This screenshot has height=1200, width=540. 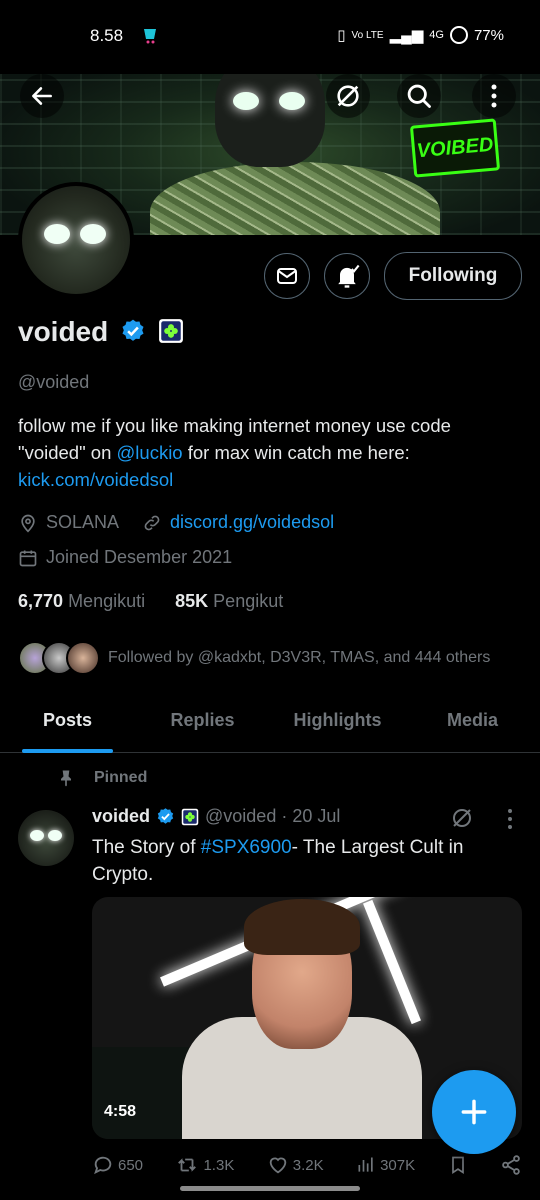 What do you see at coordinates (455, 148) in the screenshot?
I see `banner-badge: VOIBED` at bounding box center [455, 148].